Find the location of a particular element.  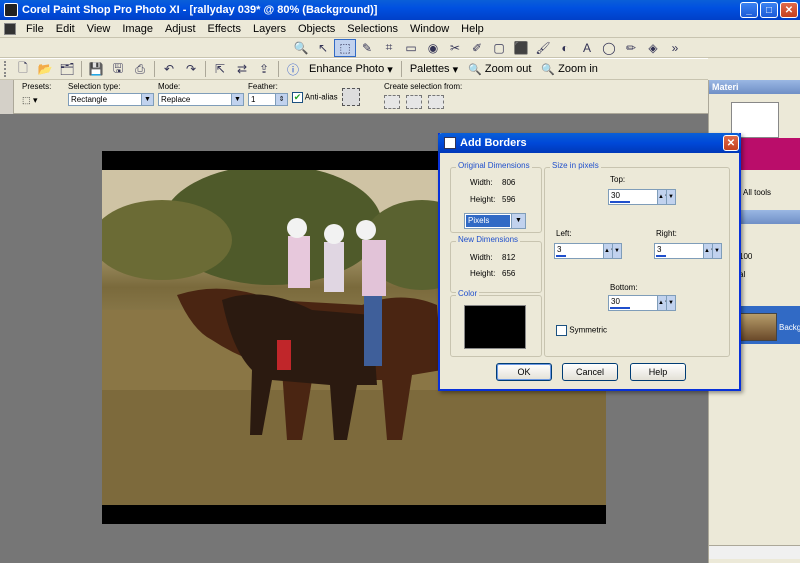

save-as-icon: 🖫 is located at coordinates (118, 69).